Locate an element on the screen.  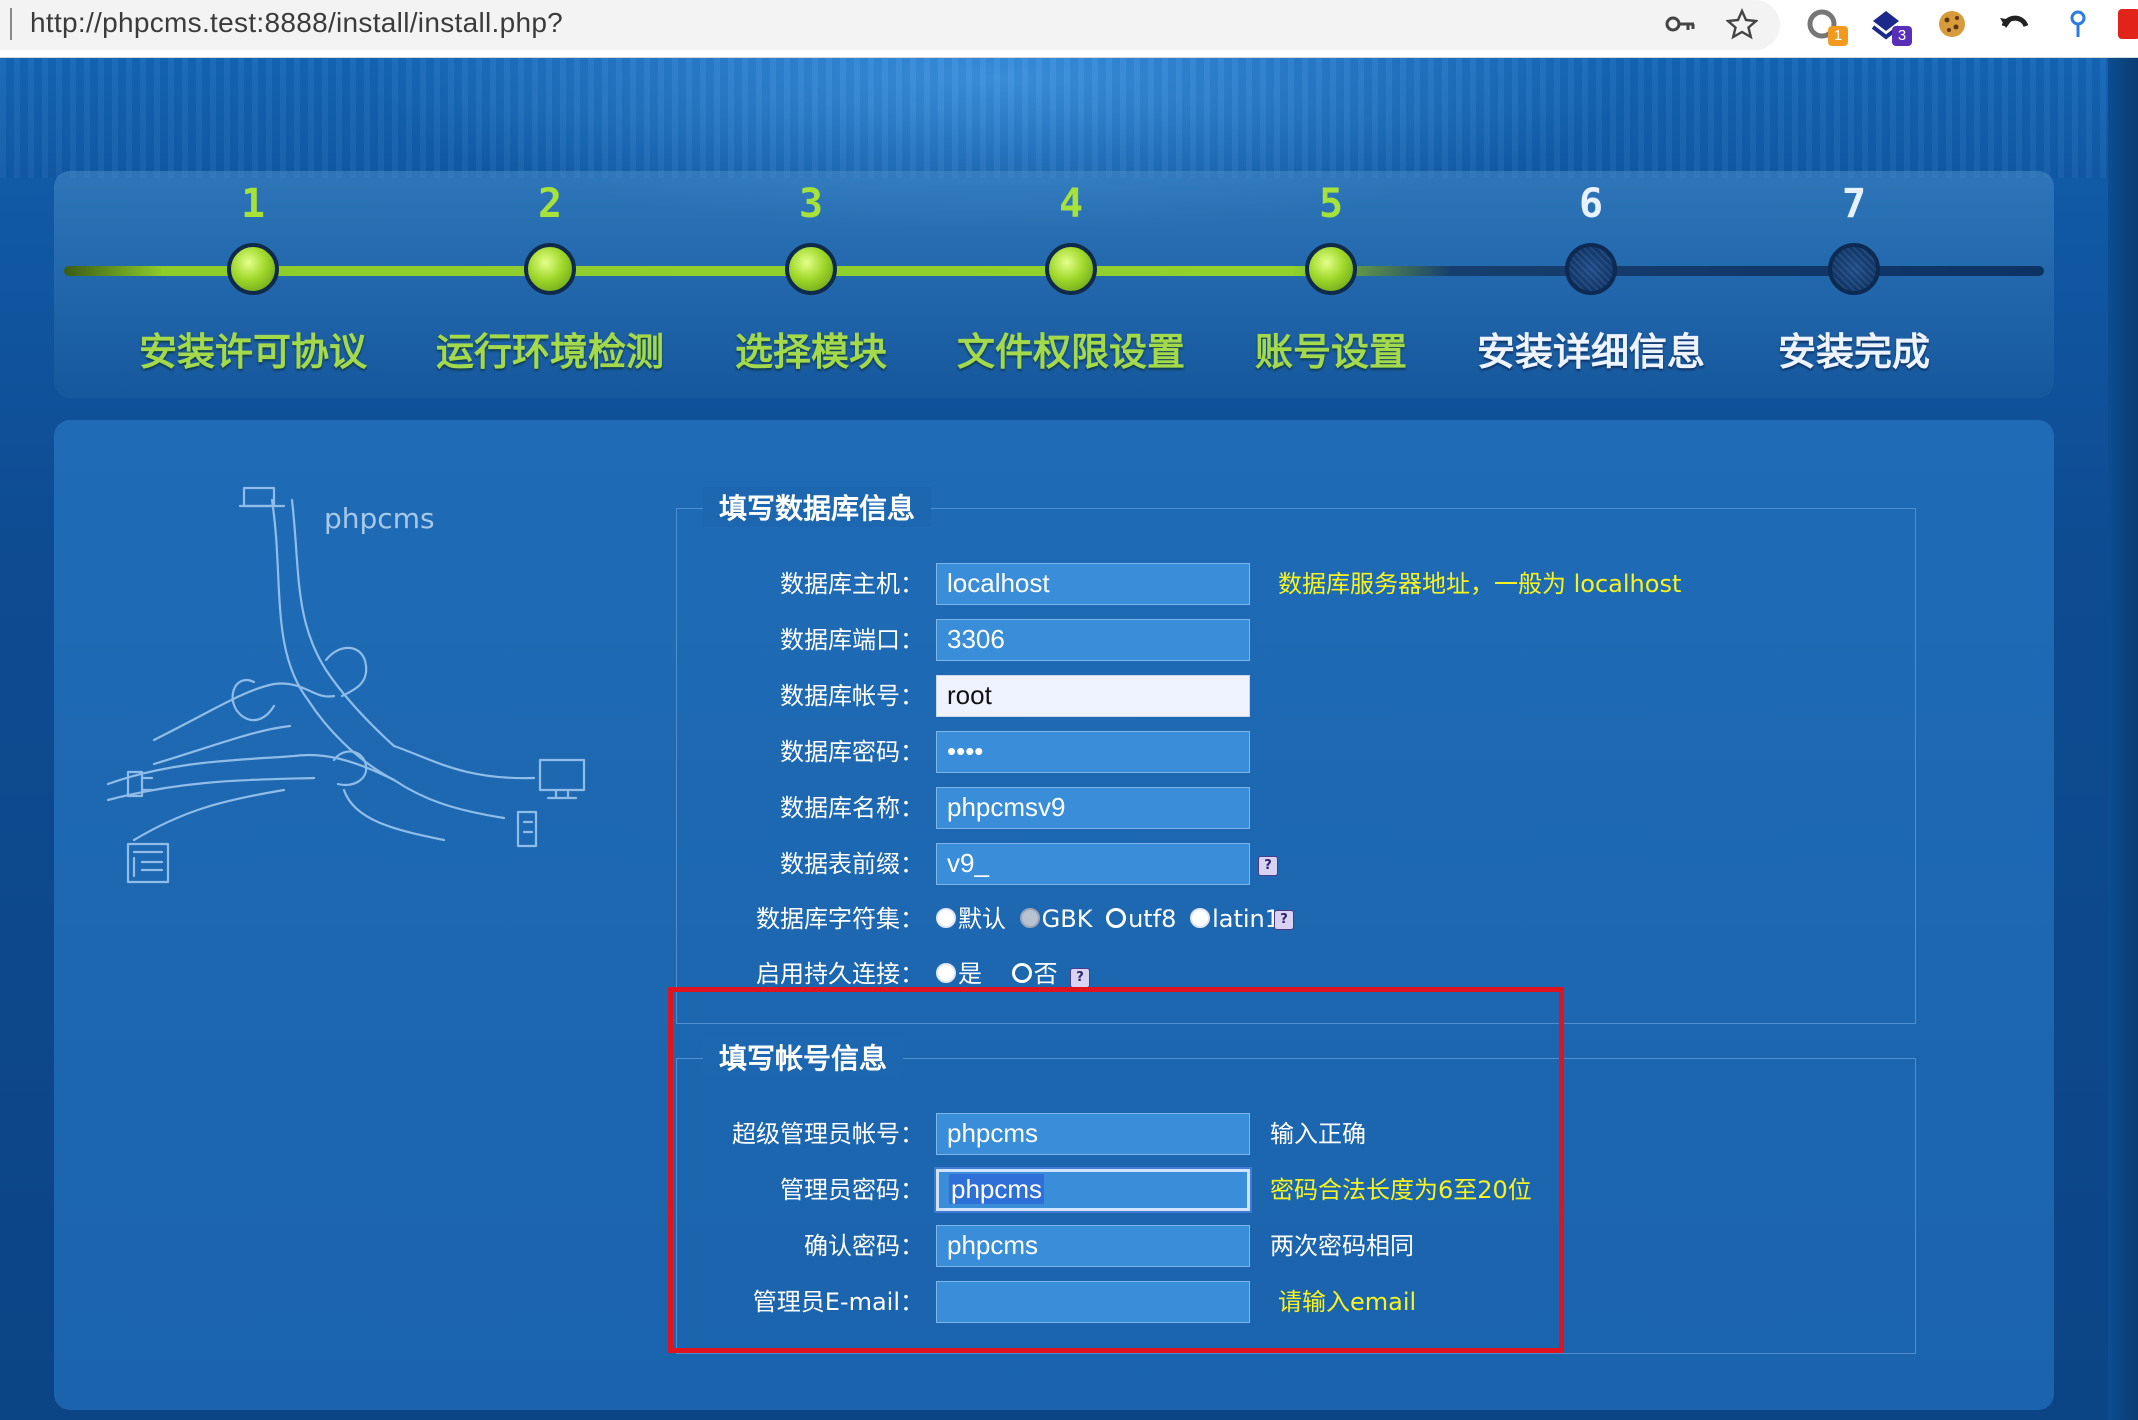
charset-option-label: latin1 is located at coordinates (1246, 919).